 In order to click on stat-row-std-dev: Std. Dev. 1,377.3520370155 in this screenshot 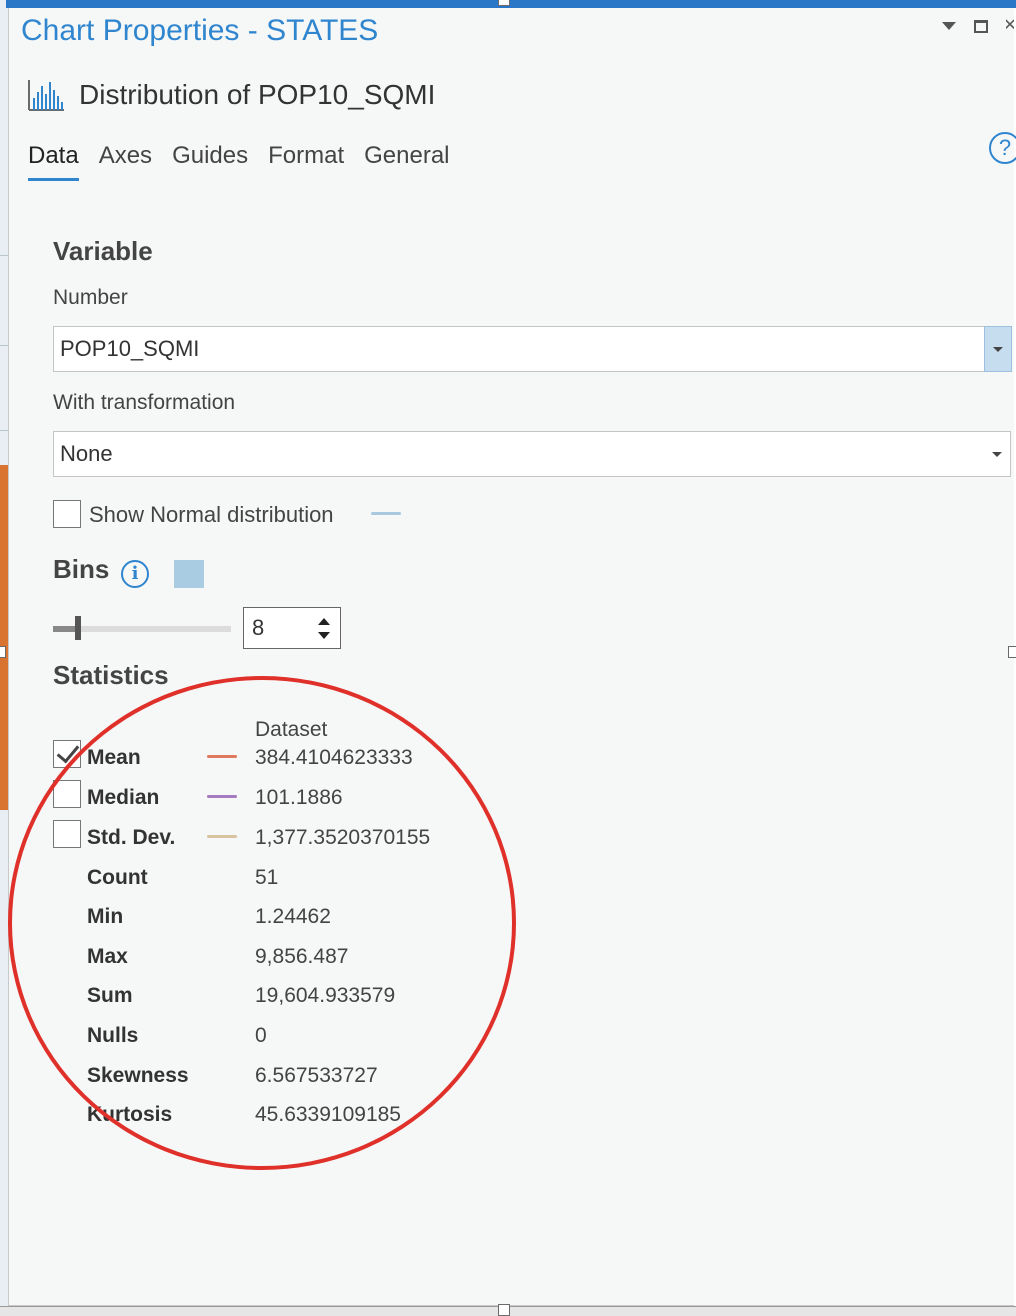, I will do `click(309, 841)`.